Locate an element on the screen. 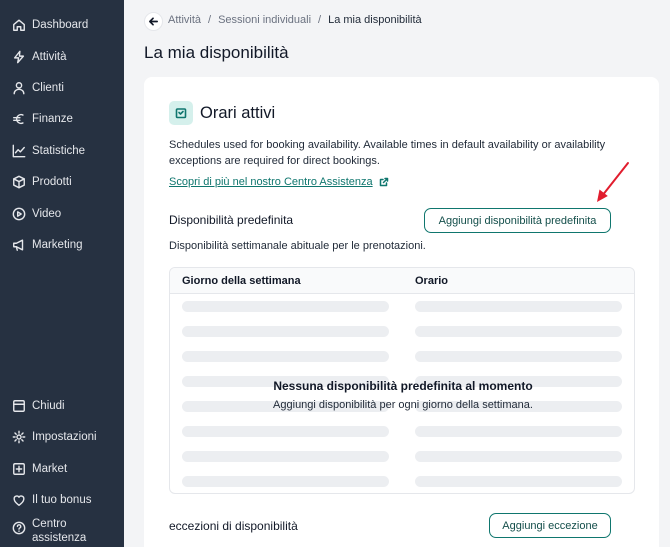 This screenshot has width=670, height=547. sidebar-item-finanze: Finanze is located at coordinates (62, 119).